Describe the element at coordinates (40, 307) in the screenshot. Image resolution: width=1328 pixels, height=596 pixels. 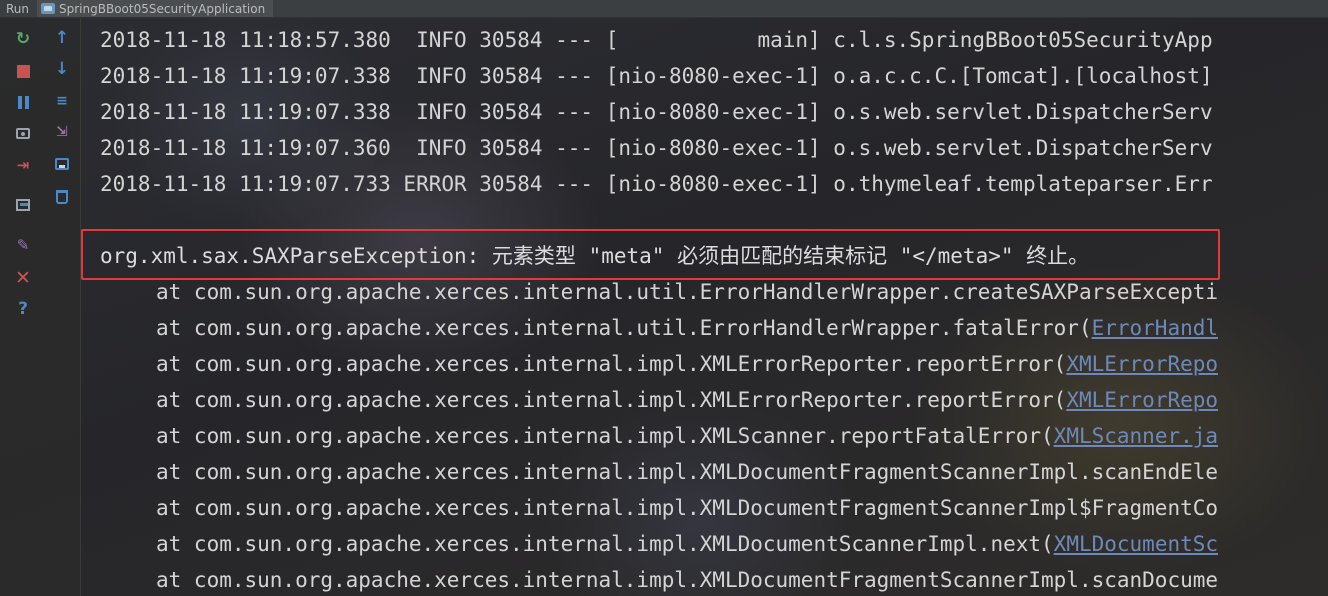
I see `run-toolbar: ↻ ⇥ ✎ ✕ ? ↑ ↓ ≡ ⇲` at that location.